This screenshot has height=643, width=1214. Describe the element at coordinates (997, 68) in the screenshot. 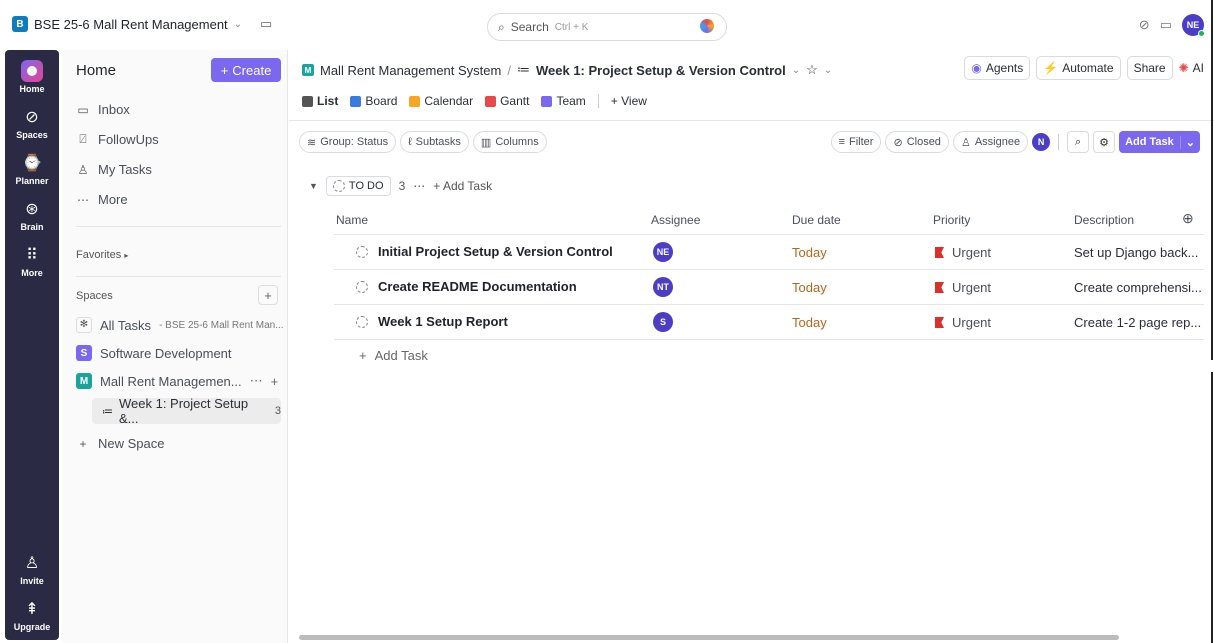

I see `agents-button: ◉ Agents` at that location.